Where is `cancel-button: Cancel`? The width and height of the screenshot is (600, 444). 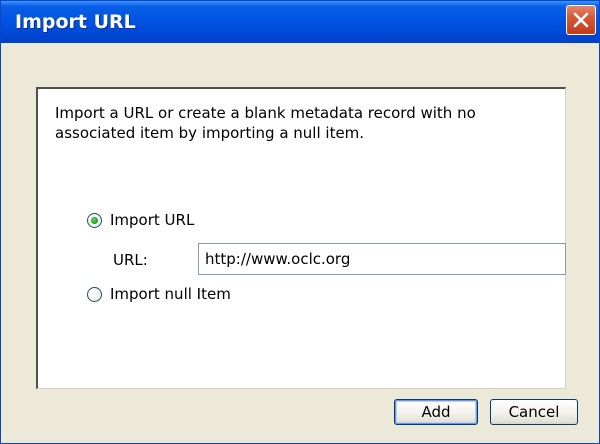 cancel-button: Cancel is located at coordinates (534, 412).